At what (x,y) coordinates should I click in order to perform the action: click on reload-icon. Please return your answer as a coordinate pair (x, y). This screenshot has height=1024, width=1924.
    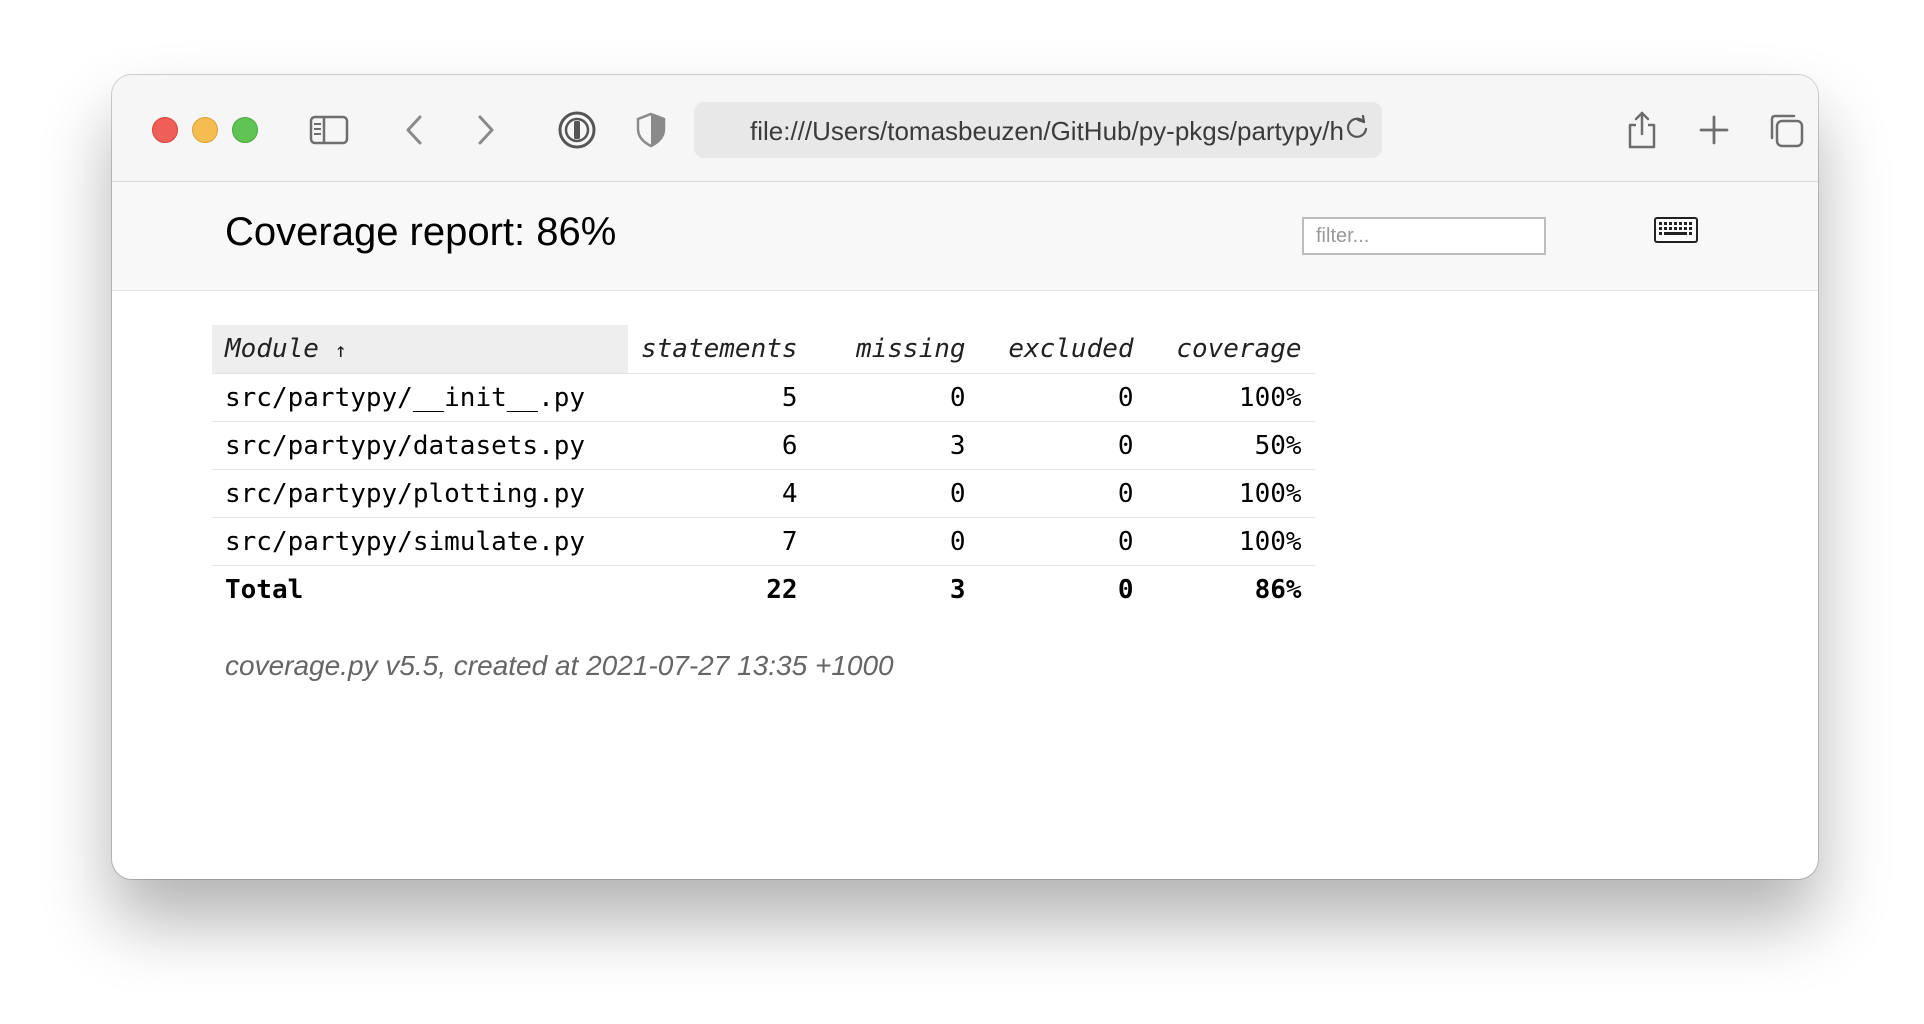
    Looking at the image, I should click on (1359, 129).